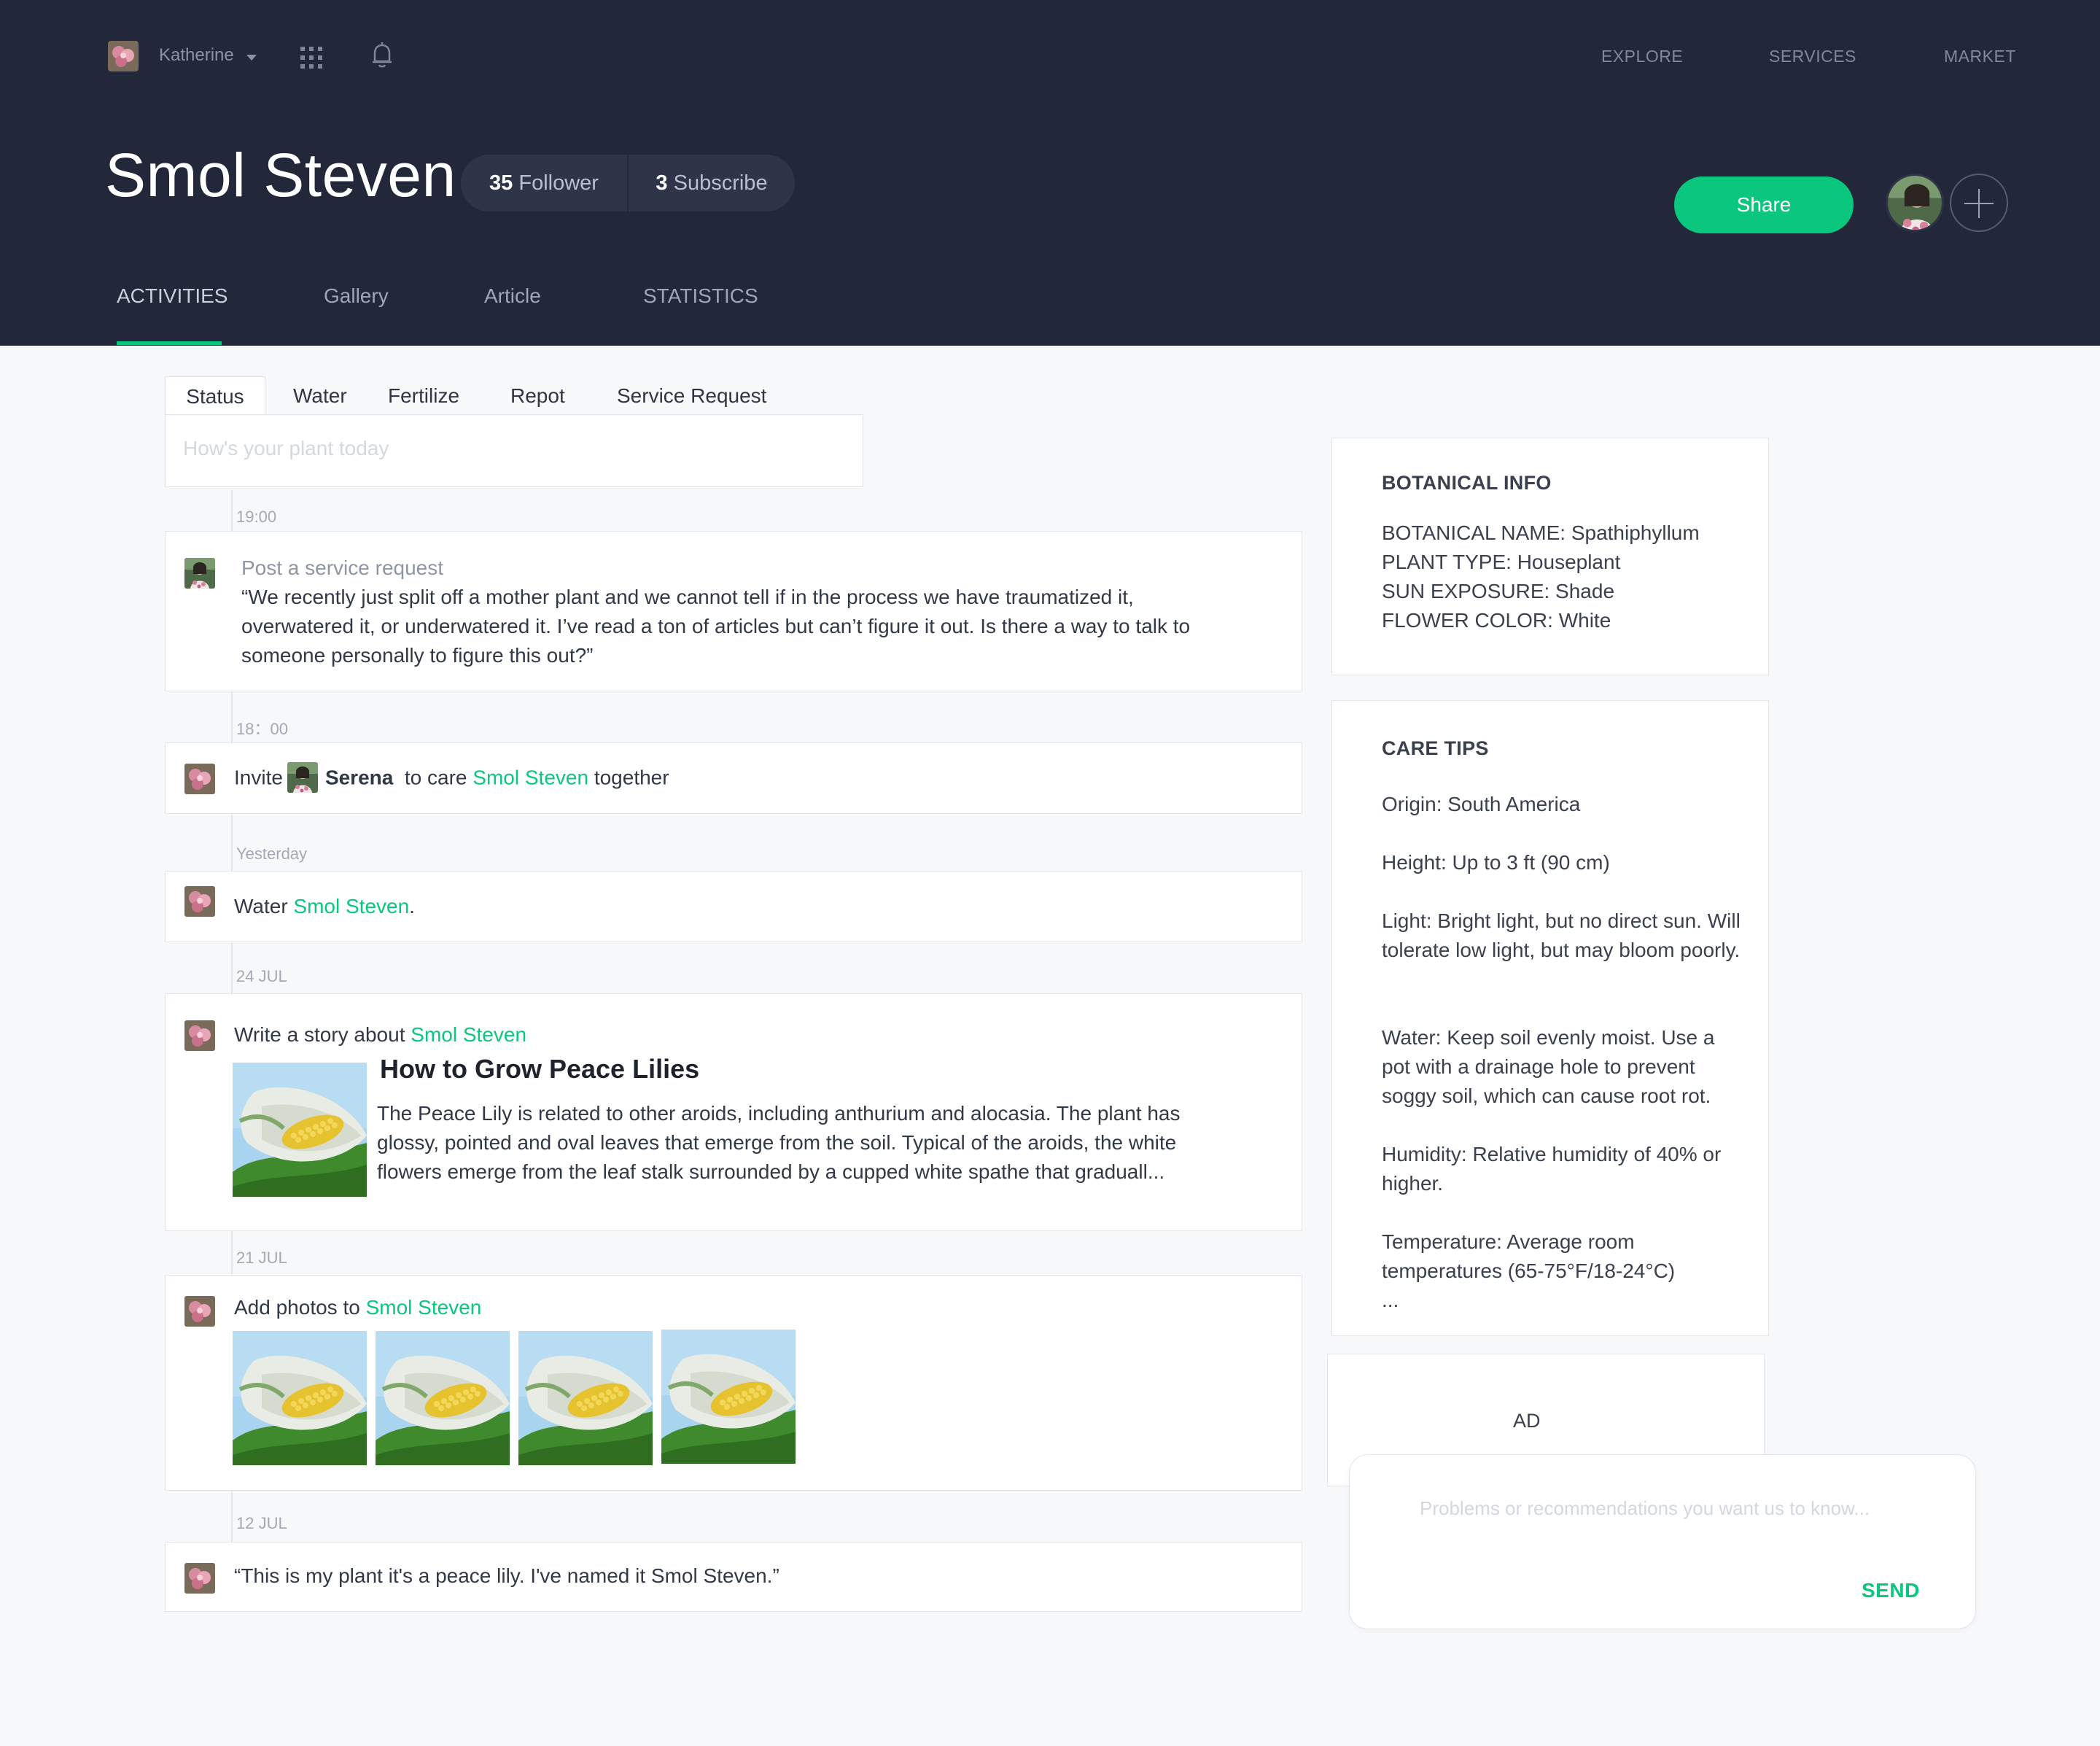  What do you see at coordinates (1541, 532) in the screenshot?
I see `botanical-line: BOTANICAL NAME: Spathiphyllum` at bounding box center [1541, 532].